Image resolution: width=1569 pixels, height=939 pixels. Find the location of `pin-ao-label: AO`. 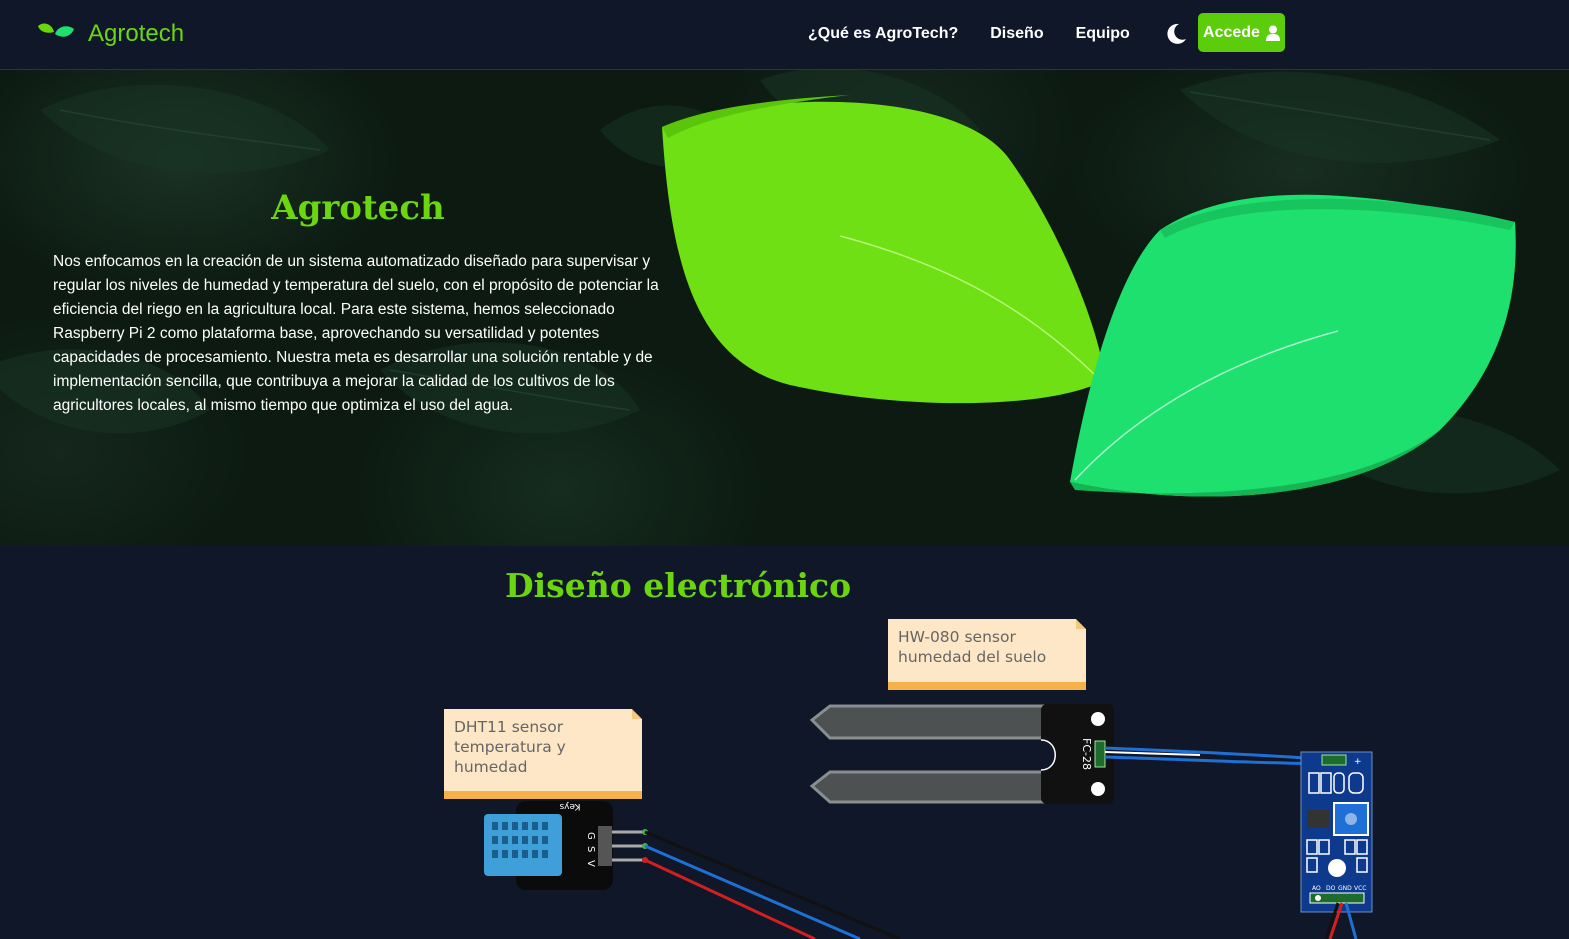

pin-ao-label: AO is located at coordinates (1316, 888).